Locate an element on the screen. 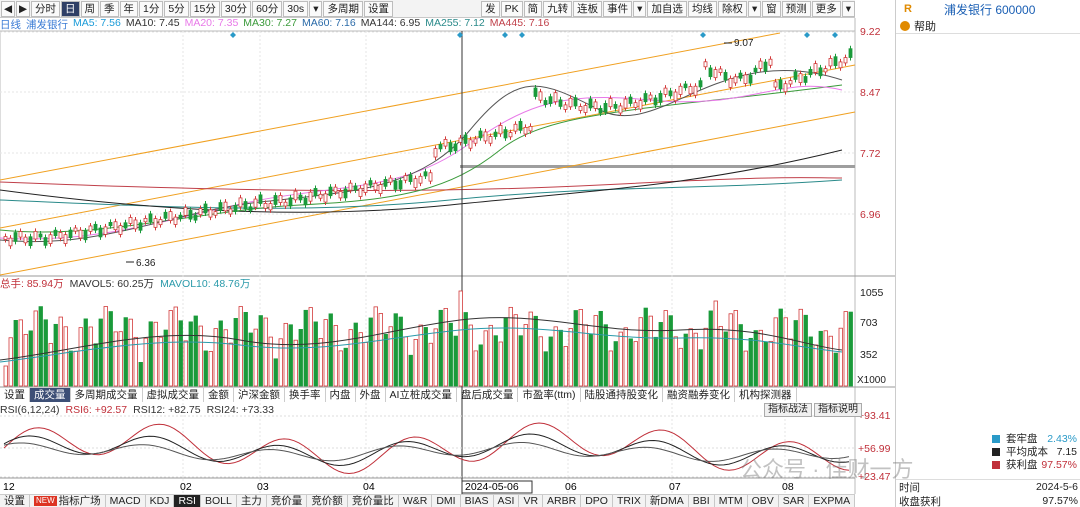  bottom-tab-15: ARBR is located at coordinates (562, 501).